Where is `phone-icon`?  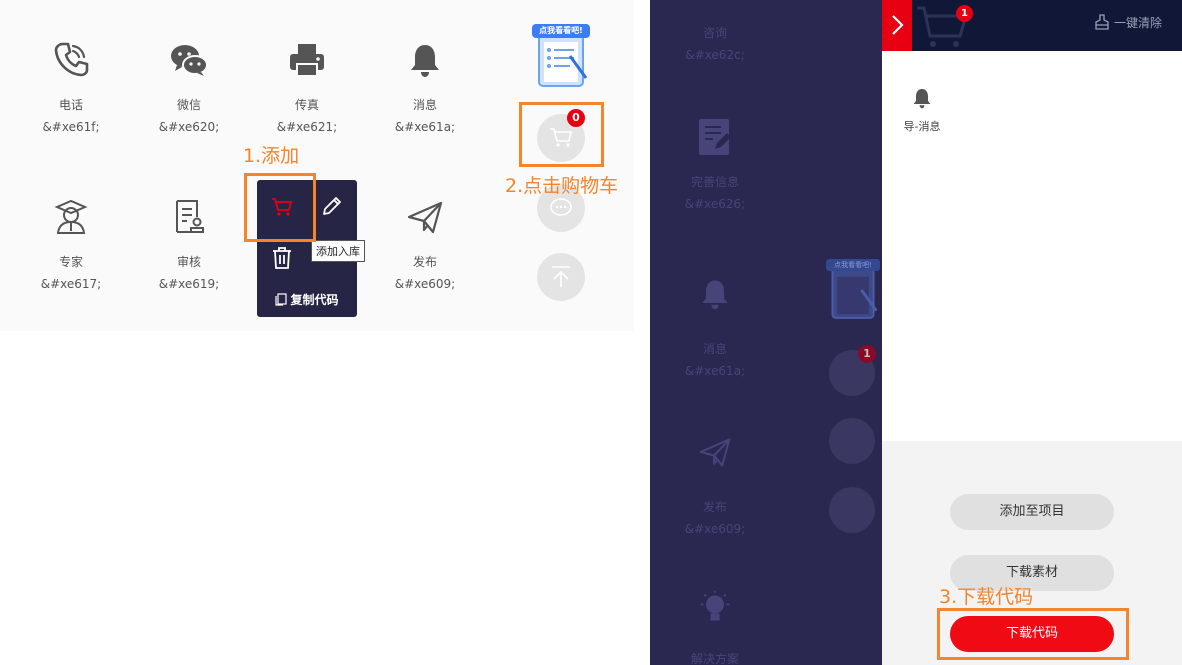 phone-icon is located at coordinates (71, 59).